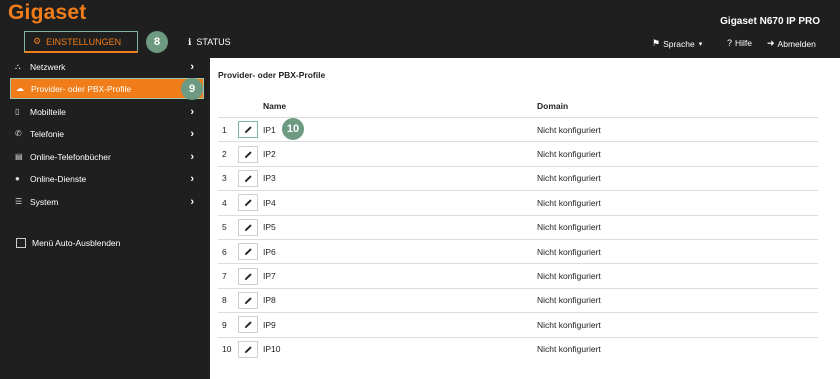 The width and height of the screenshot is (840, 379). Describe the element at coordinates (275, 106) in the screenshot. I see `column-header-name: Name` at that location.